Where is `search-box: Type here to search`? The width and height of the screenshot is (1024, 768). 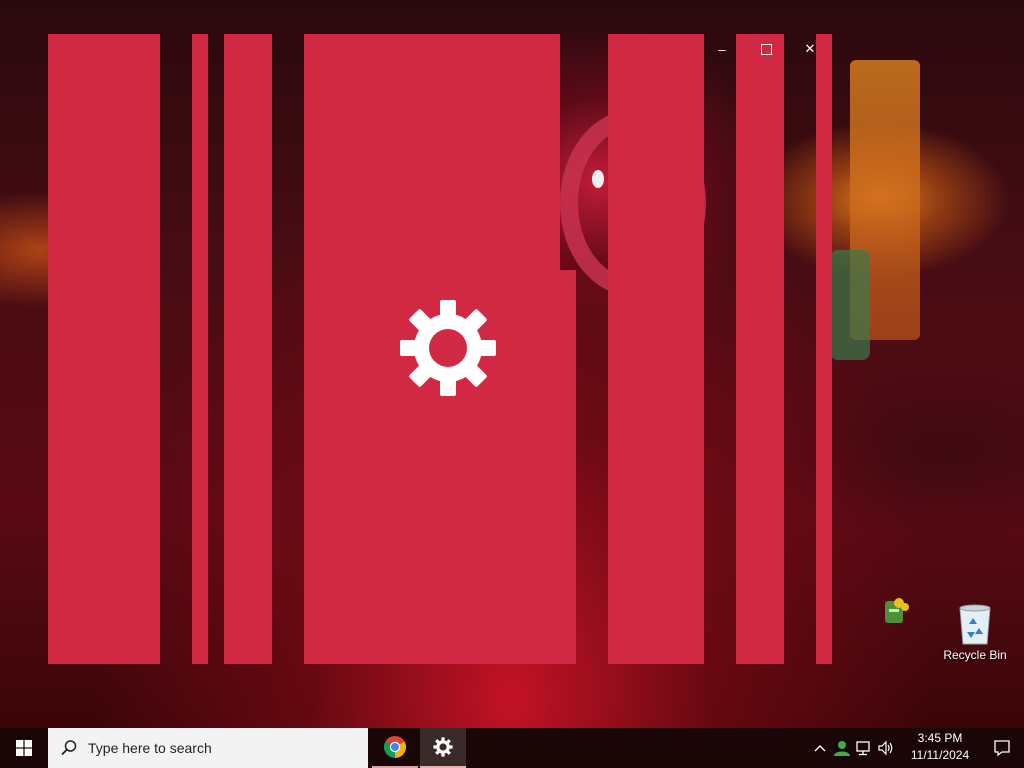
search-box: Type here to search is located at coordinates (208, 748).